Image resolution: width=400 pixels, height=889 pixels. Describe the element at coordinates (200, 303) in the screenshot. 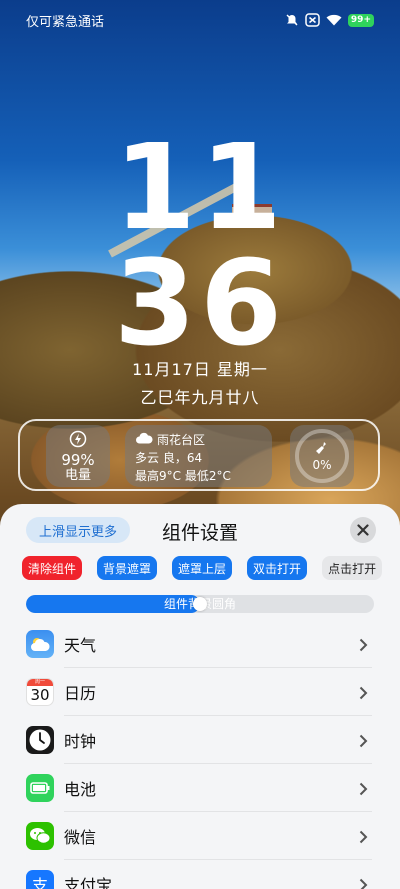

I see `clock-minute: 36` at that location.